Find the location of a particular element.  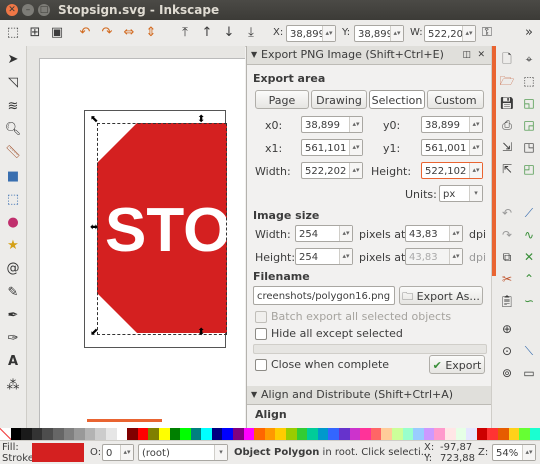

y1-input: 561,001 ▴▾ is located at coordinates (452, 147).